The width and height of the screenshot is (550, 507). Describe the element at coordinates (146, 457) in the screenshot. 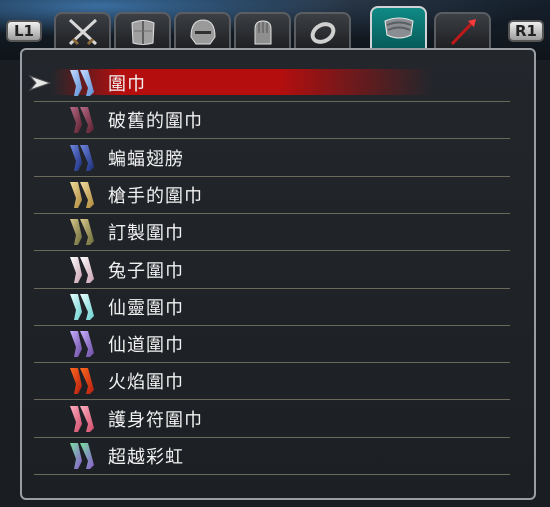

I see `item-label: 超越彩虹` at that location.